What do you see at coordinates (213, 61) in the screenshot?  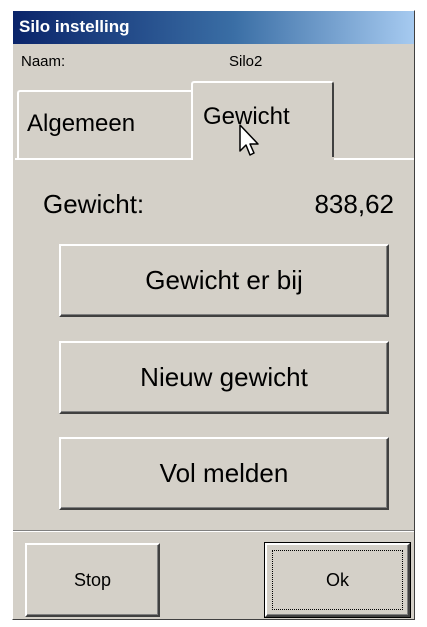 I see `name-row: Naam: Silo2` at bounding box center [213, 61].